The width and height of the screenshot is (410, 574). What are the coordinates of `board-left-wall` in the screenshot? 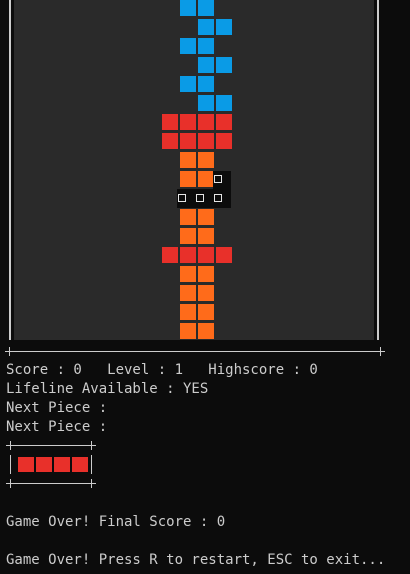 It's located at (10, 170).